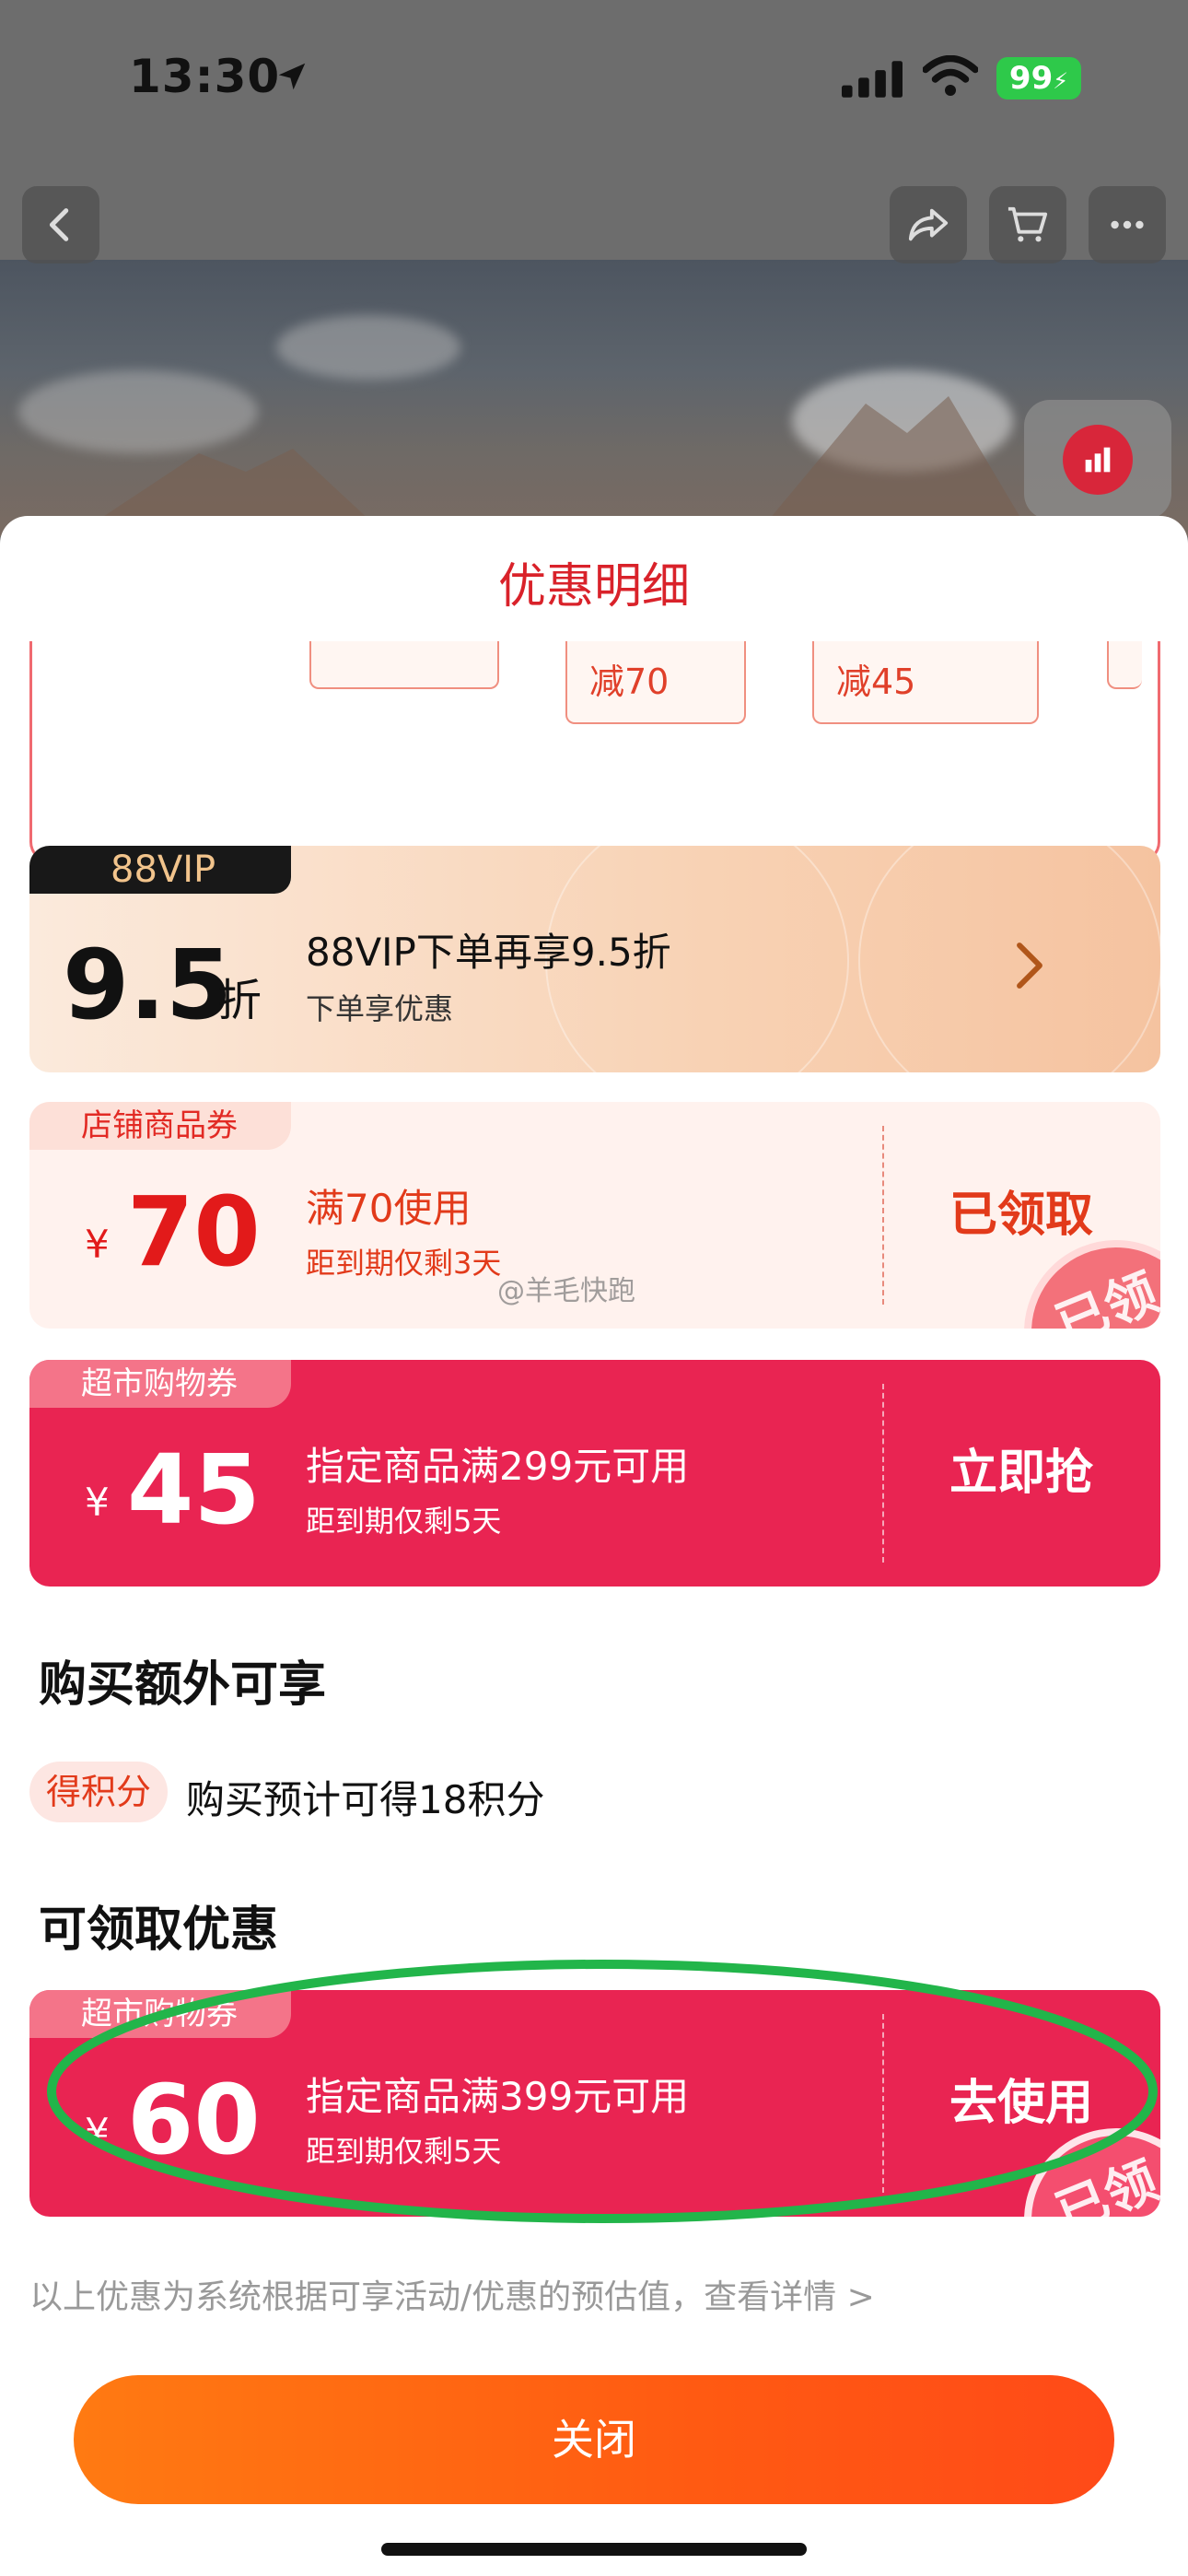 The height and width of the screenshot is (2576, 1188). What do you see at coordinates (183, 1685) in the screenshot?
I see `extra-benefits-heading: 购买额外可享` at bounding box center [183, 1685].